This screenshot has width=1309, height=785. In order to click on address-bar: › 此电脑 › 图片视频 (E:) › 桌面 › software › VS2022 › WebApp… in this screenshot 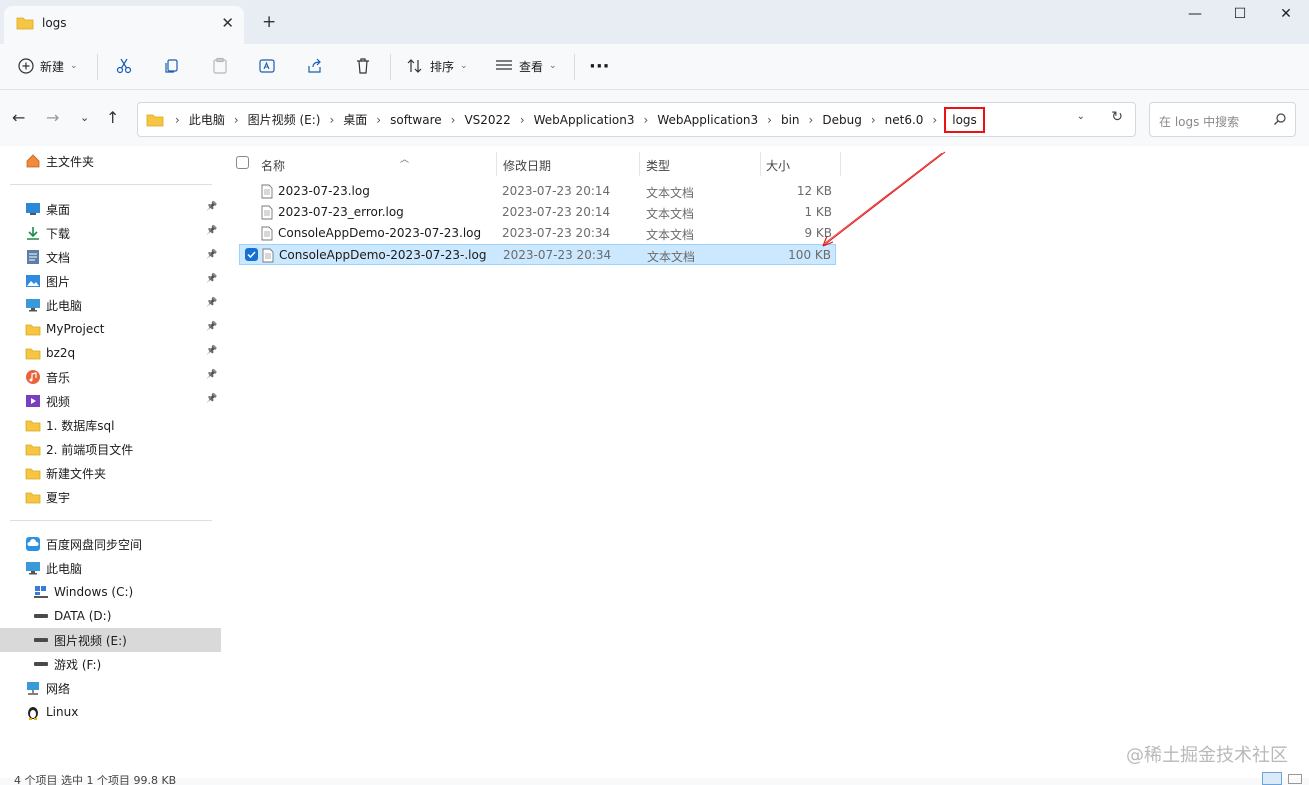, I will do `click(636, 119)`.